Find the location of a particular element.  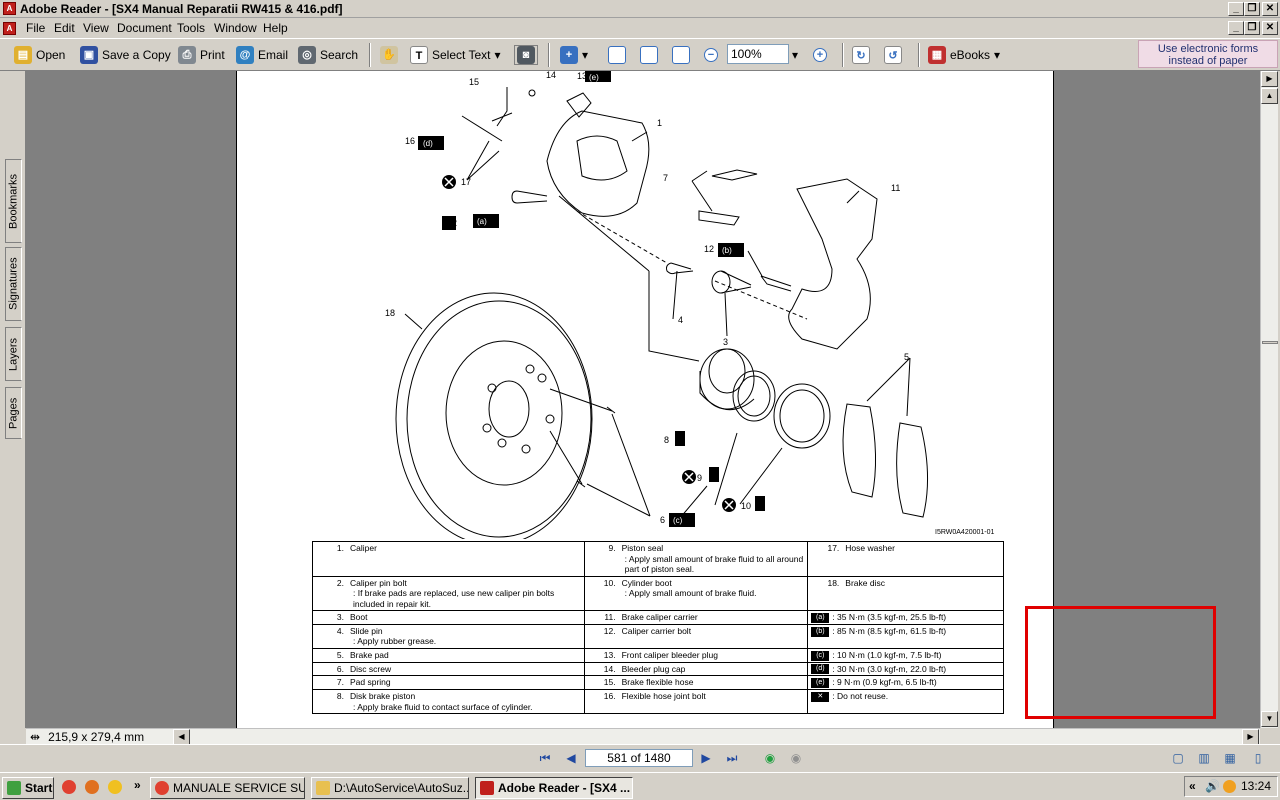

snapshot-tool-button: ◙ is located at coordinates (526, 55).